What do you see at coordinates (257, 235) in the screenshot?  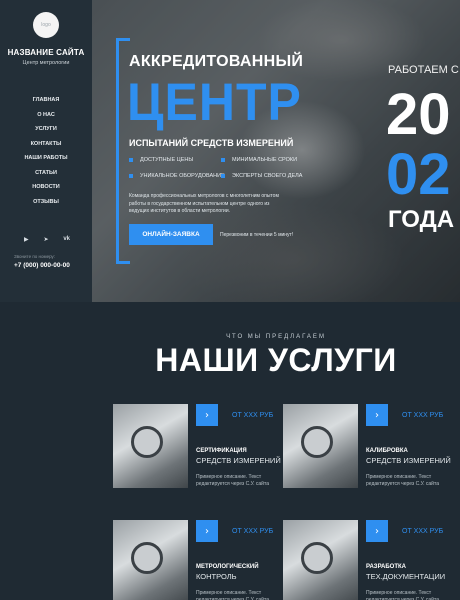 I see `callback-note: Перезвоним в течении 5 минут!` at bounding box center [257, 235].